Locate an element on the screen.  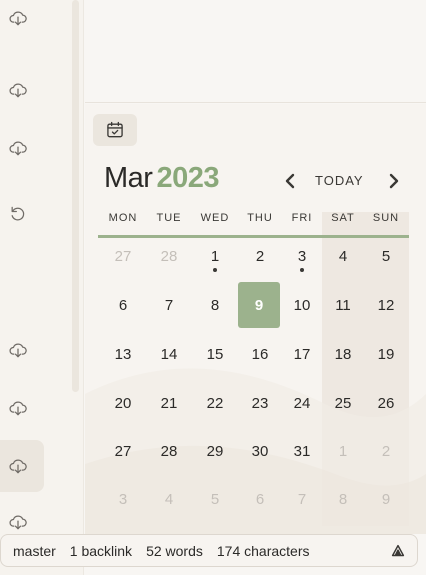
calendar-day-number: 31 is located at coordinates (302, 451).